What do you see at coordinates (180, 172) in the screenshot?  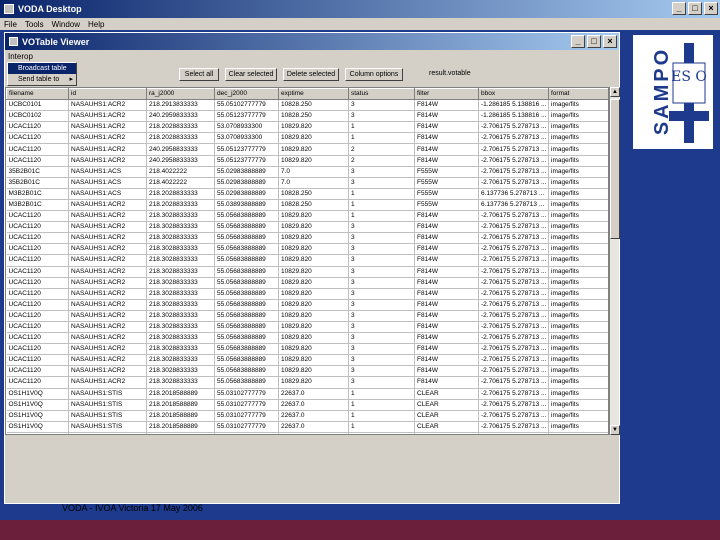 I see `table-cell: 218.4022222` at bounding box center [180, 172].